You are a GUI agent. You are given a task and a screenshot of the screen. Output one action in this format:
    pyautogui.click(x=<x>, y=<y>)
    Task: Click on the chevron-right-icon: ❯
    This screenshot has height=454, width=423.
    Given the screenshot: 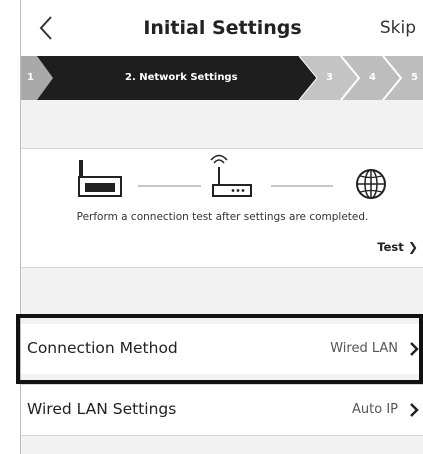 What is the action you would take?
    pyautogui.click(x=410, y=247)
    